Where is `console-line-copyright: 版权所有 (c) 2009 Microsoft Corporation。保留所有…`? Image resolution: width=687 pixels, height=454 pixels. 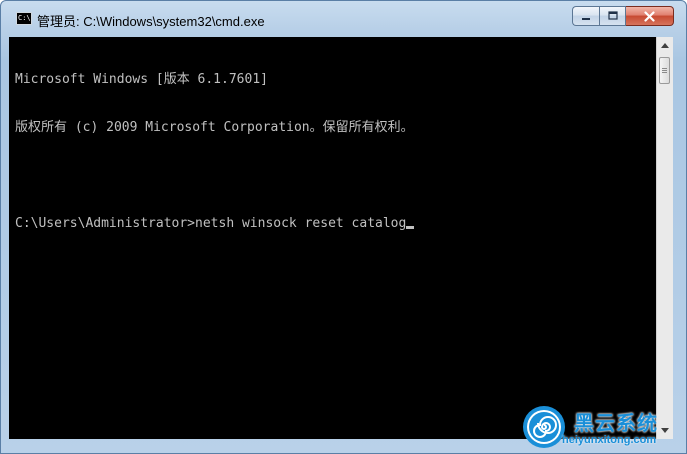
console-line-copyright: 版权所有 (c) 2009 Microsoft Corporation。保留所有… is located at coordinates (214, 127).